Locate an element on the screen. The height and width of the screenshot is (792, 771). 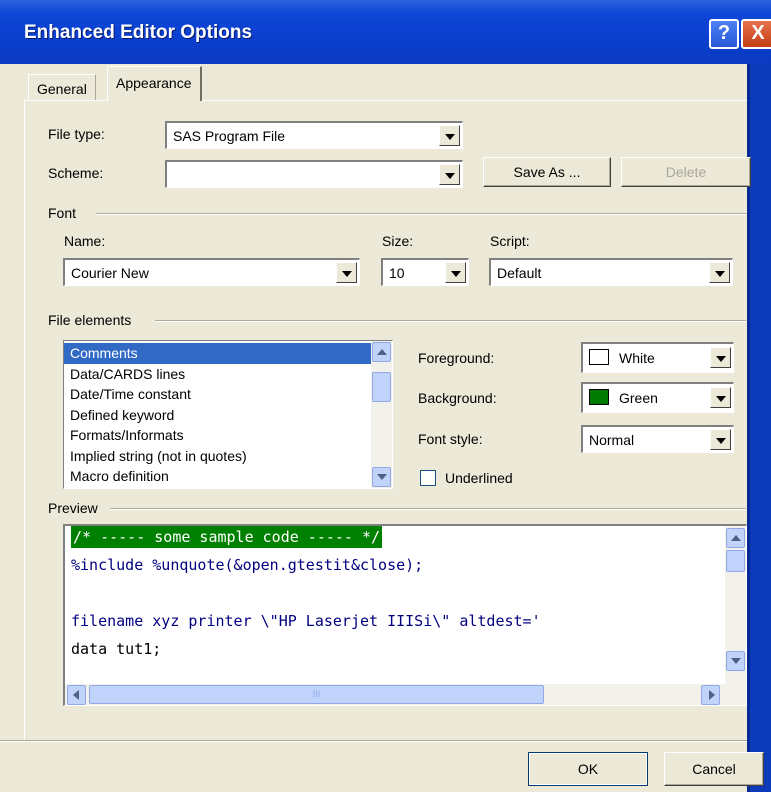
font-style-select: Normal is located at coordinates (657, 439).